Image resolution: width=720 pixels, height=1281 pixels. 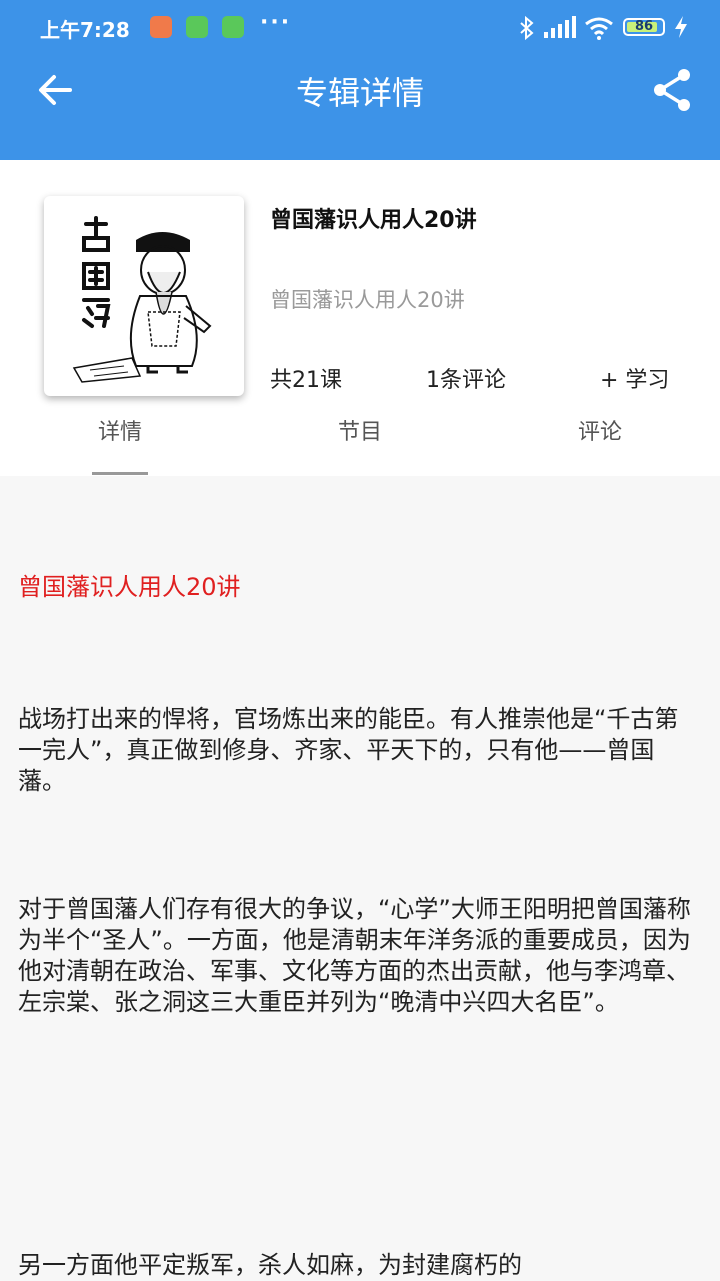 I want to click on battery-icon: 86, so click(x=644, y=27).